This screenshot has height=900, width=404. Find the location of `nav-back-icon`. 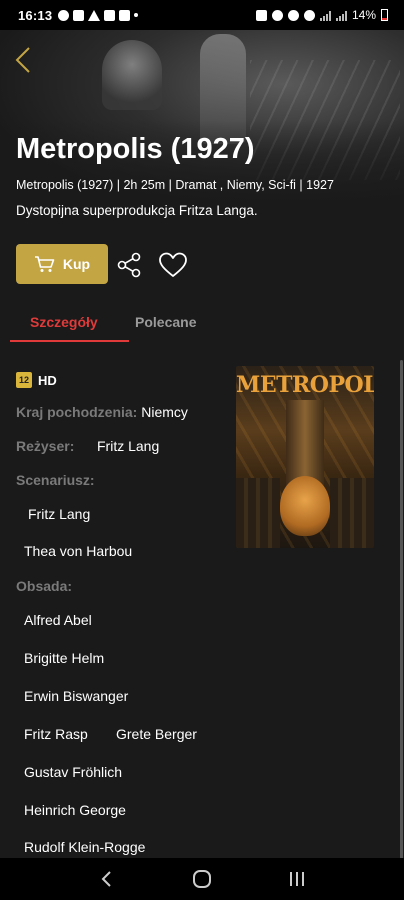

nav-back-icon is located at coordinates (106, 879).